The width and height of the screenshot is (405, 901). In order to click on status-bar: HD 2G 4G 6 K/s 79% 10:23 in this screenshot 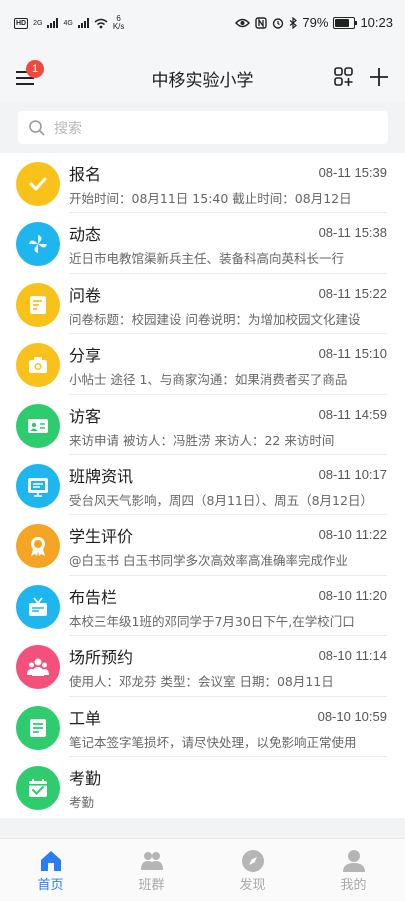, I will do `click(202, 26)`.